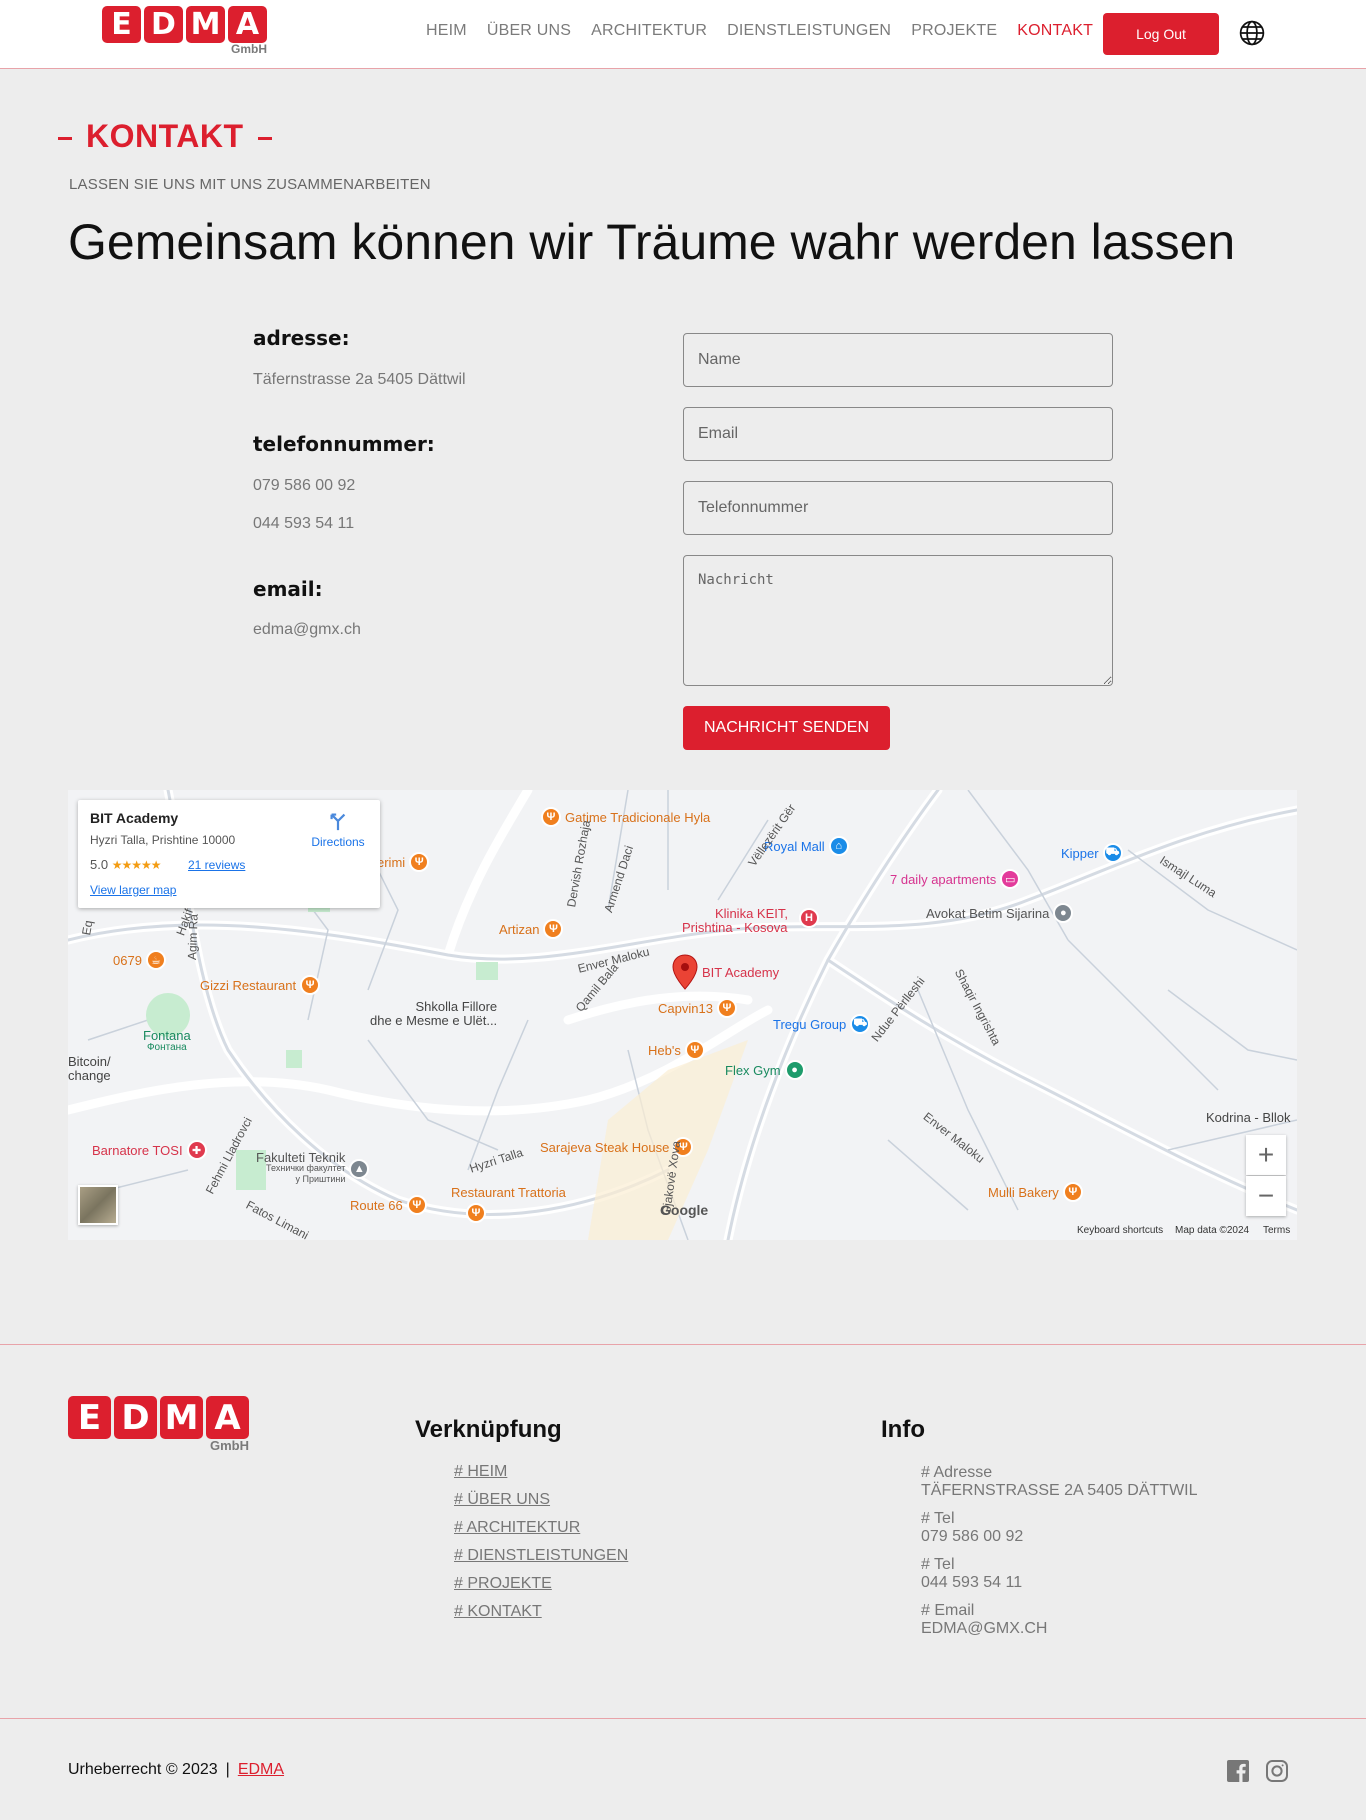  Describe the element at coordinates (649, 31) in the screenshot. I see `nav-item-architektur: ARCHITEKTUR` at that location.